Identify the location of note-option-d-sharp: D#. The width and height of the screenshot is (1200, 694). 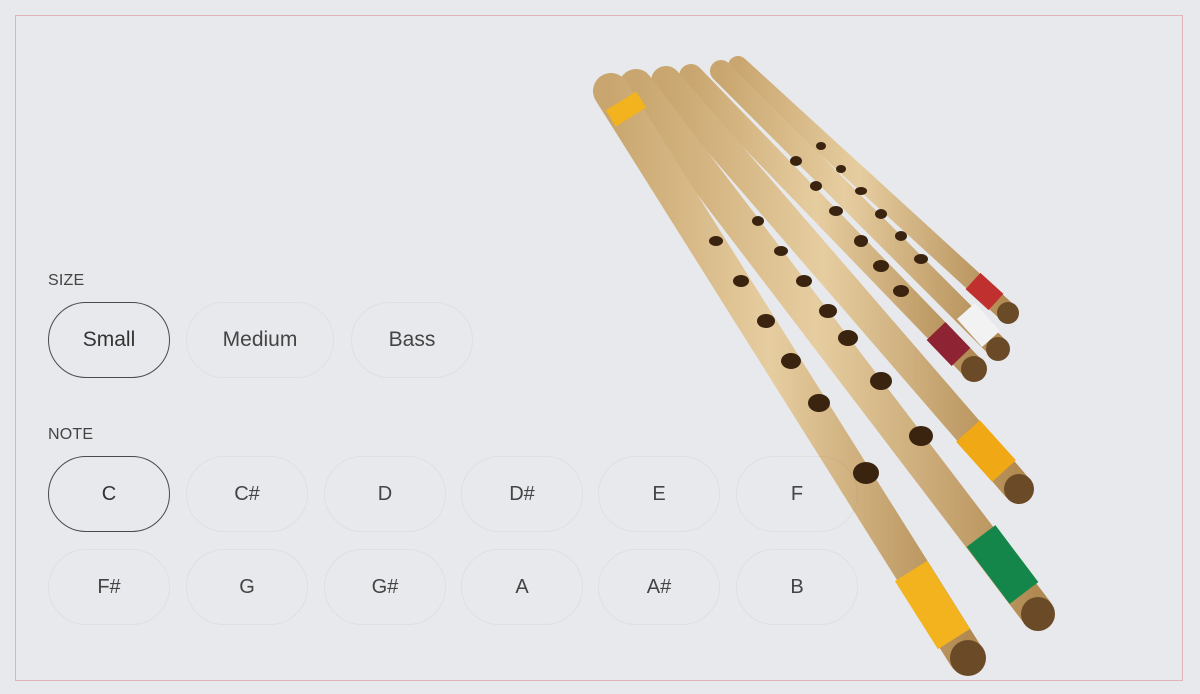
(522, 494).